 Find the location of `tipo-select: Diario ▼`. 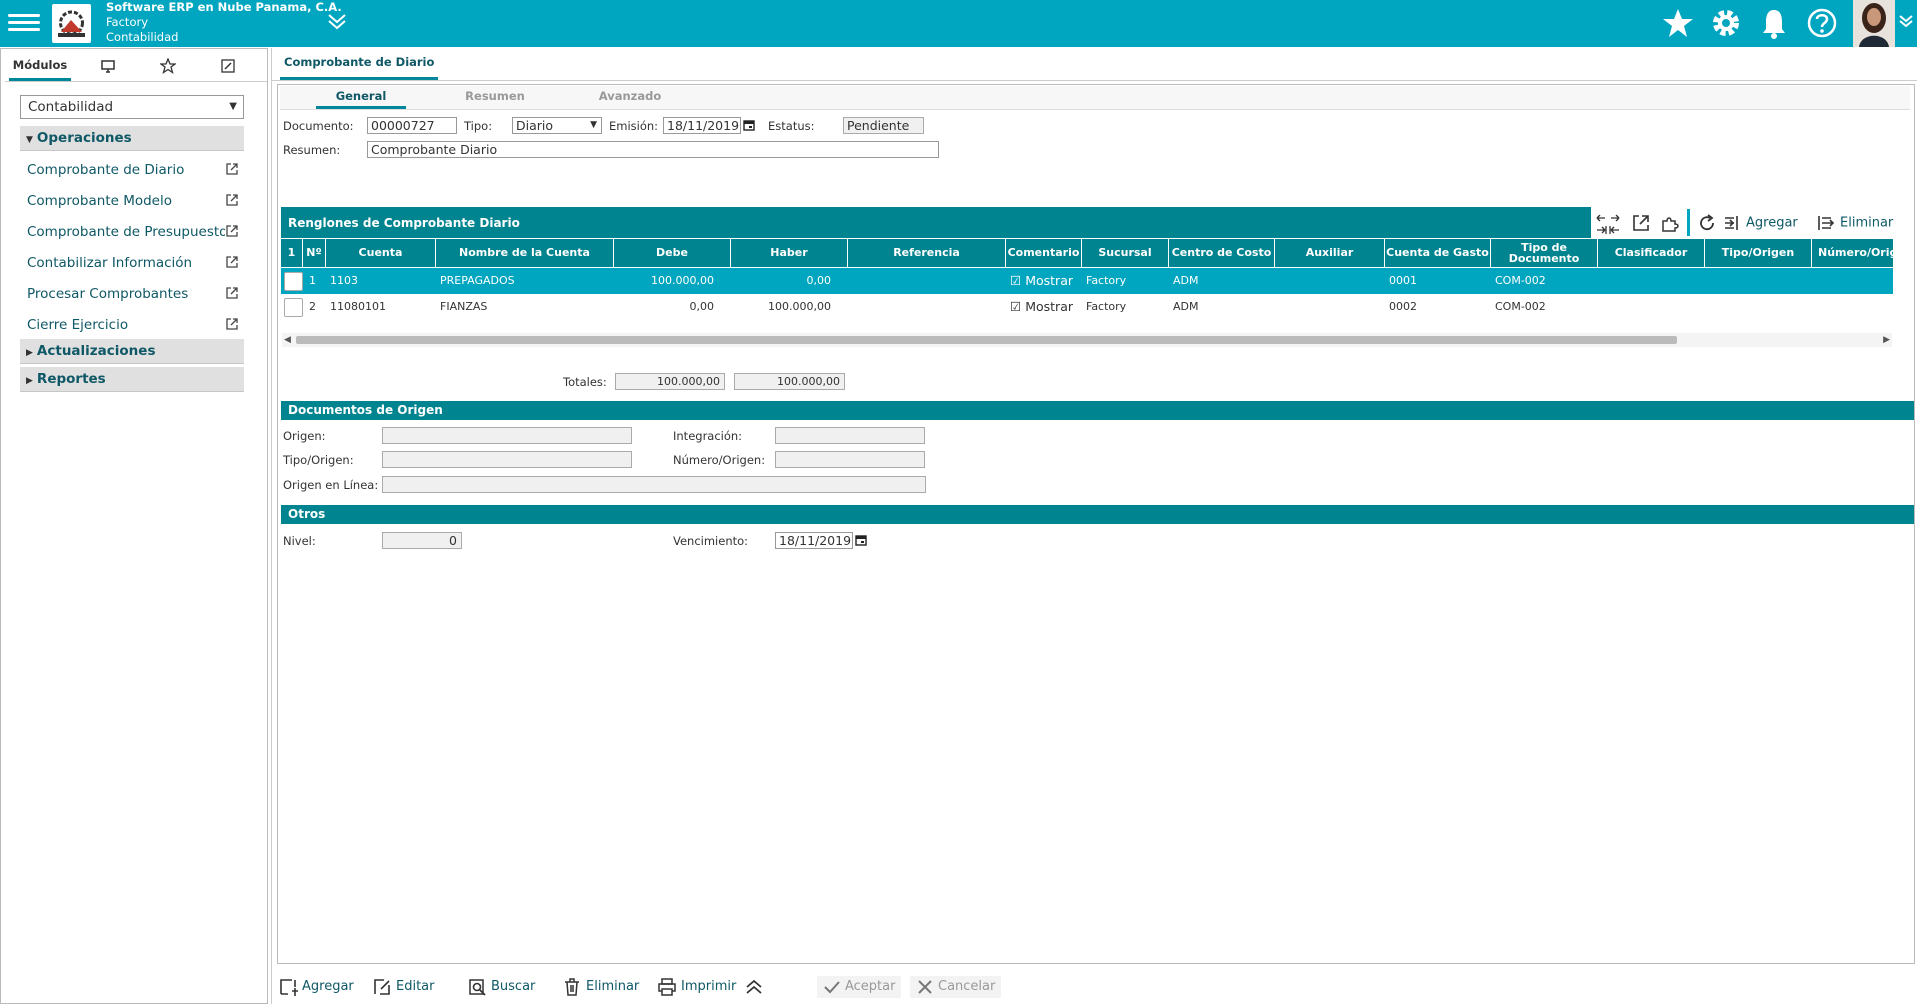

tipo-select: Diario ▼ is located at coordinates (557, 125).